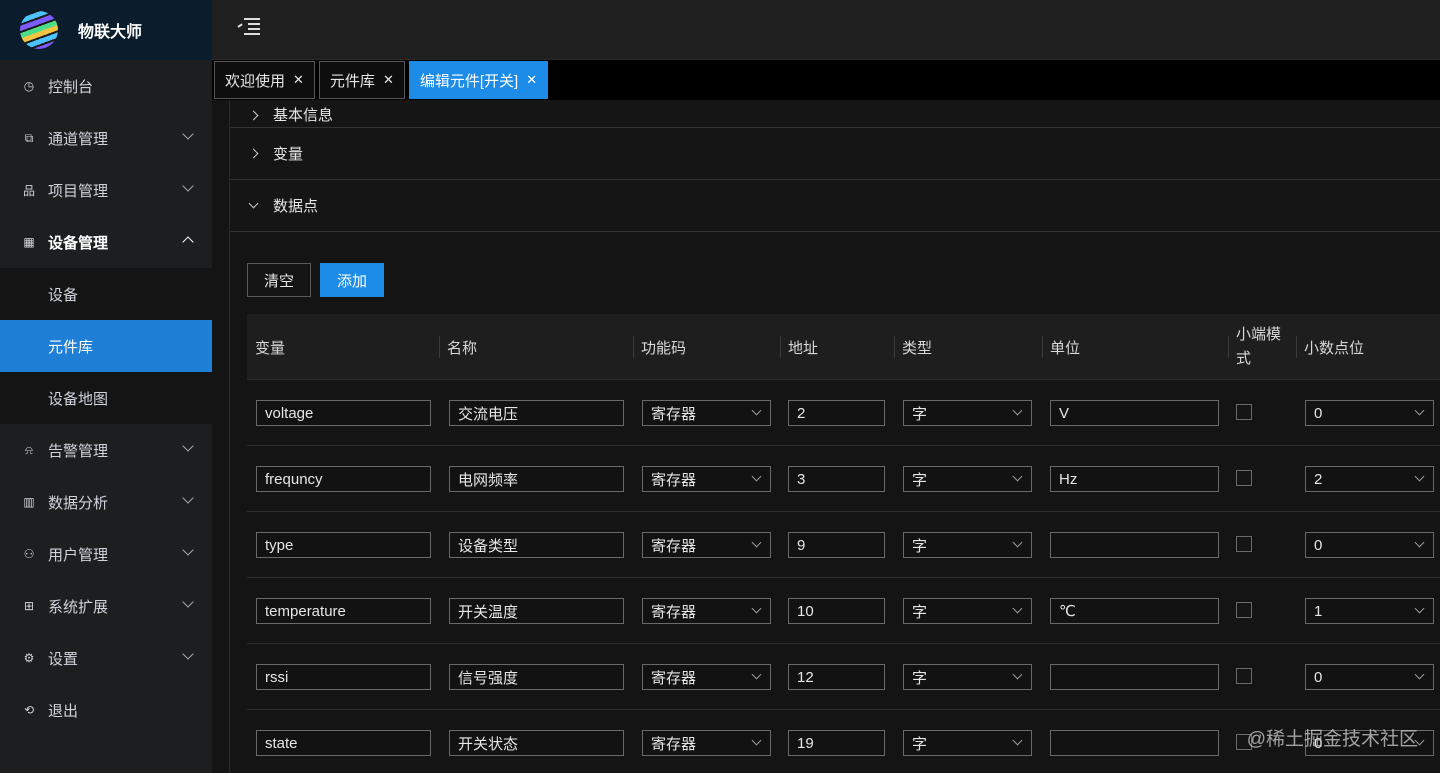 The image size is (1440, 773). What do you see at coordinates (296, 206) in the screenshot?
I see `section-title: 数据点` at bounding box center [296, 206].